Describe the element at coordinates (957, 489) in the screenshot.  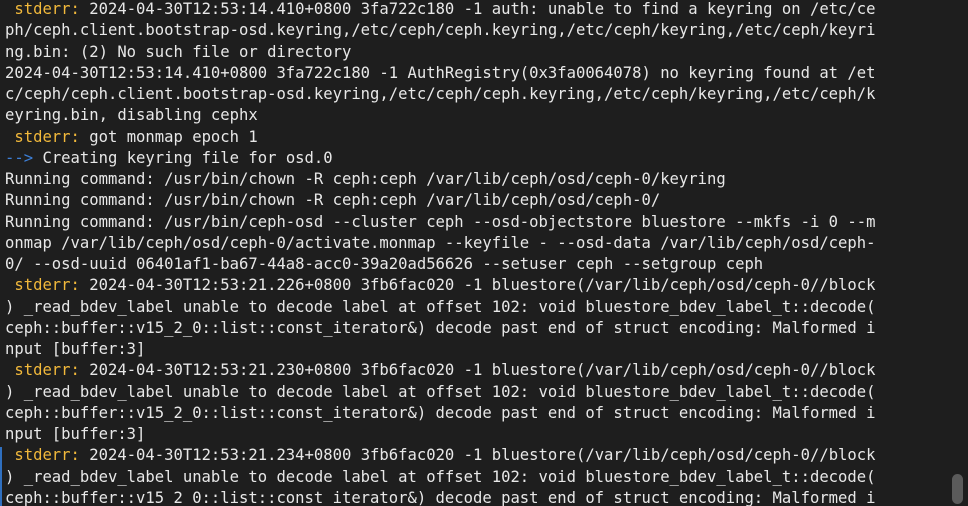
I see `scrollbar-thumb` at that location.